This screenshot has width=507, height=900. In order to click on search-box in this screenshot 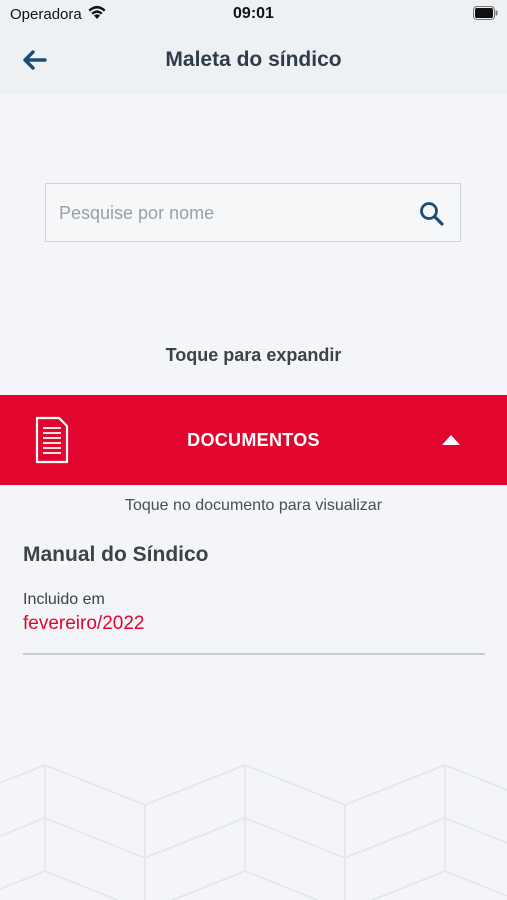, I will do `click(253, 213)`.